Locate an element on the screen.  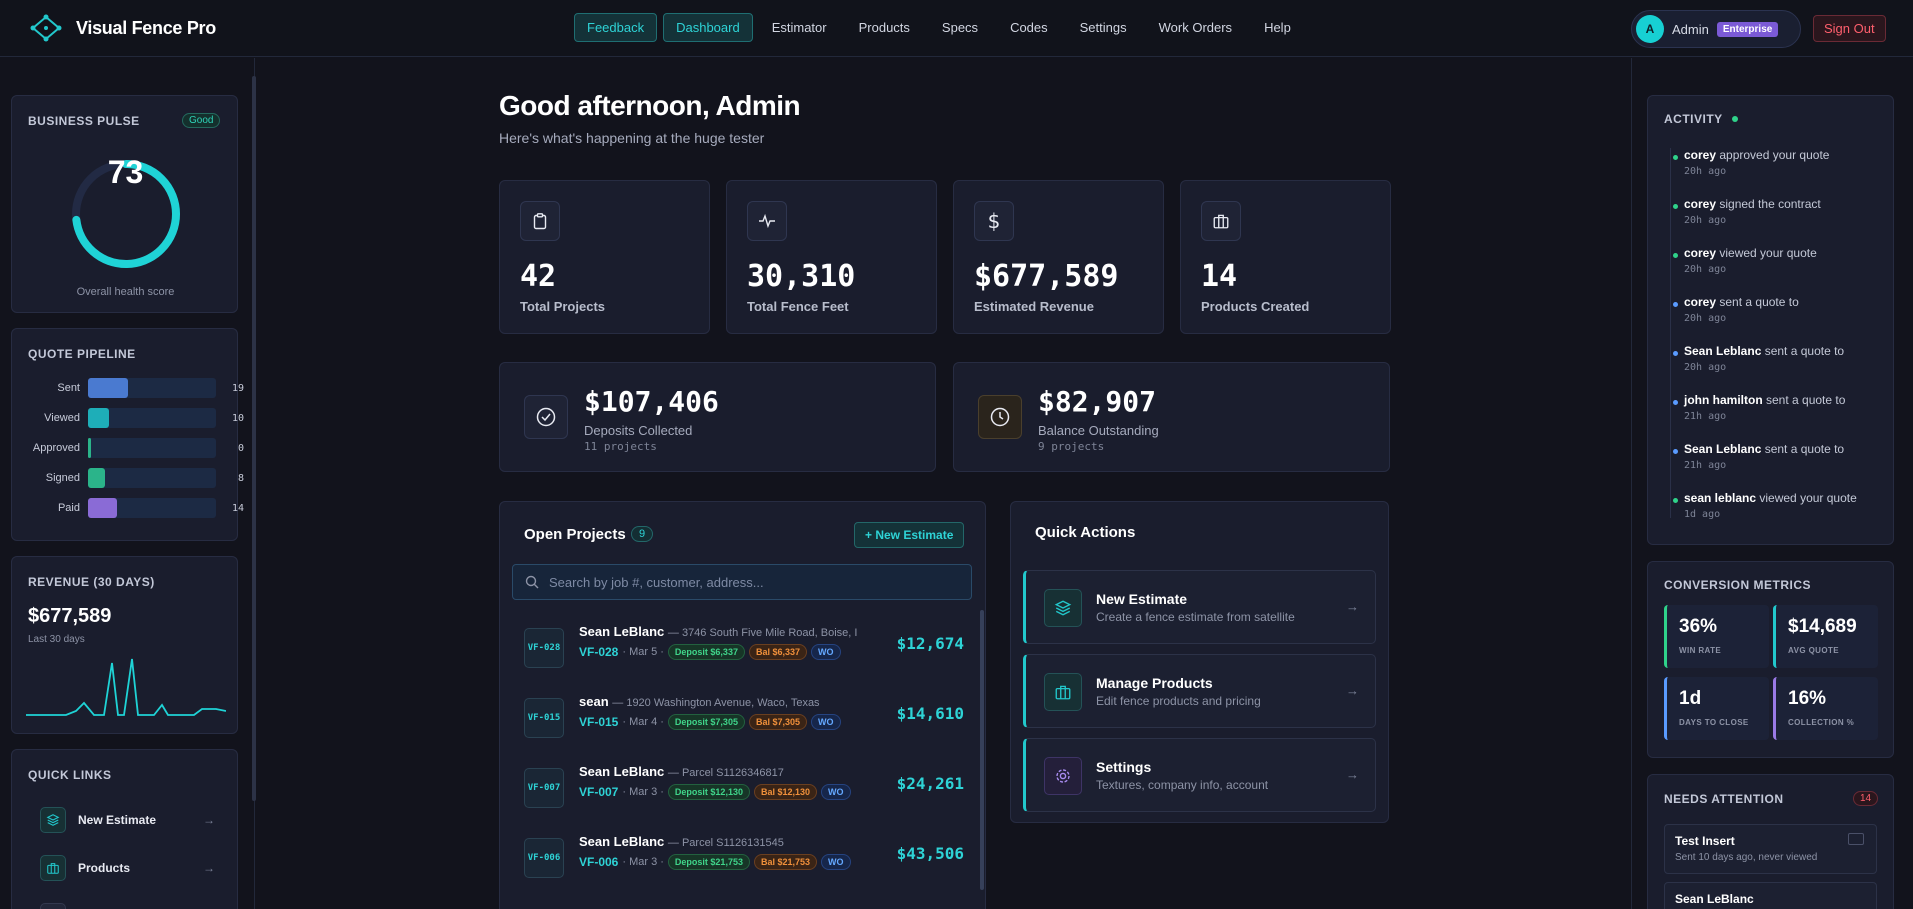
activity-action: viewed your quote is located at coordinates (1806, 498).